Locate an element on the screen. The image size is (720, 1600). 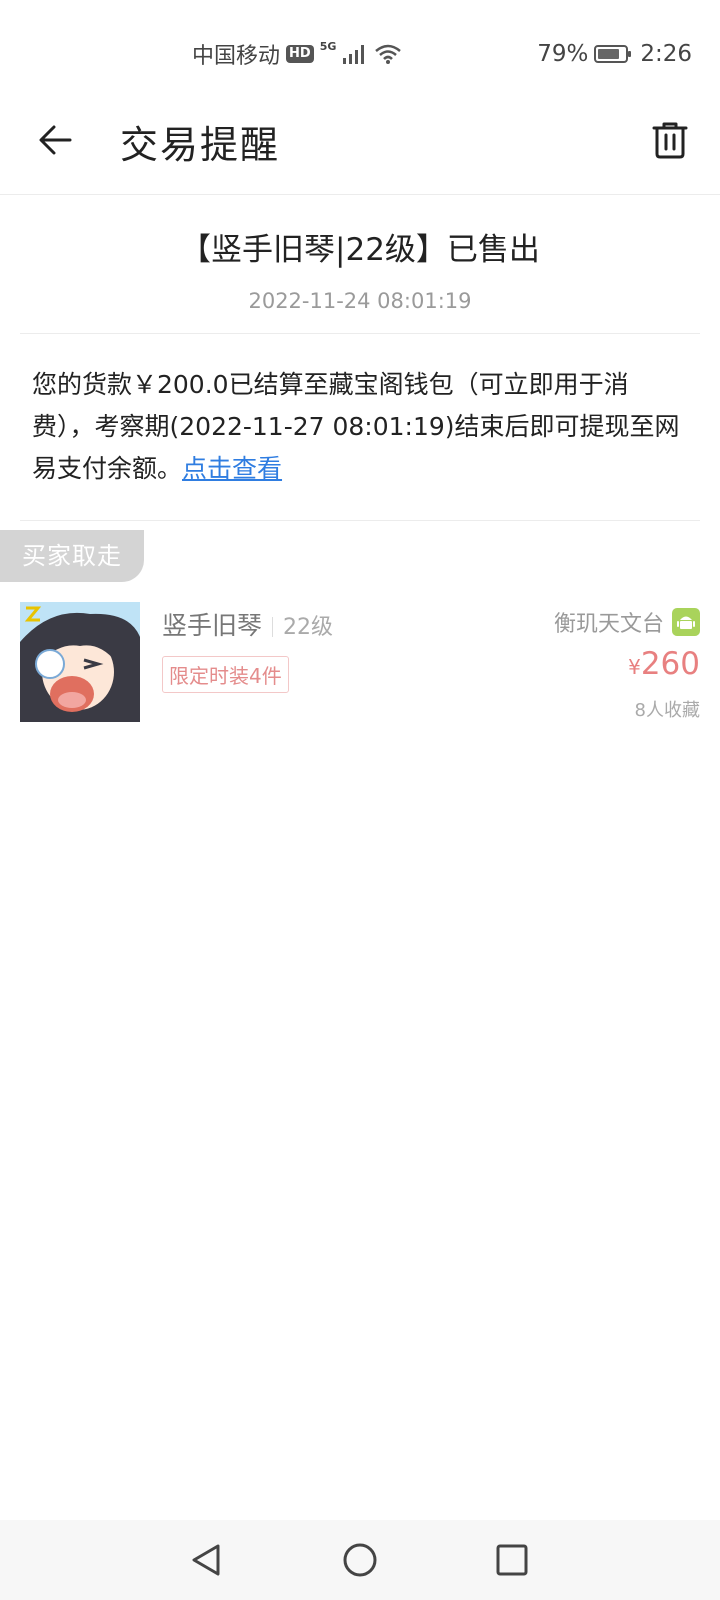
server-info: 衡玑天文台 is located at coordinates (627, 622).